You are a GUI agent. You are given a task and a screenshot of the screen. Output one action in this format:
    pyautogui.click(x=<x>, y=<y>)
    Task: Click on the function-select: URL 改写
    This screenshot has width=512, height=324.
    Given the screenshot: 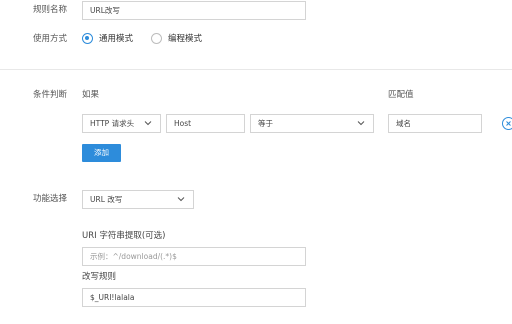 What is the action you would take?
    pyautogui.click(x=138, y=199)
    